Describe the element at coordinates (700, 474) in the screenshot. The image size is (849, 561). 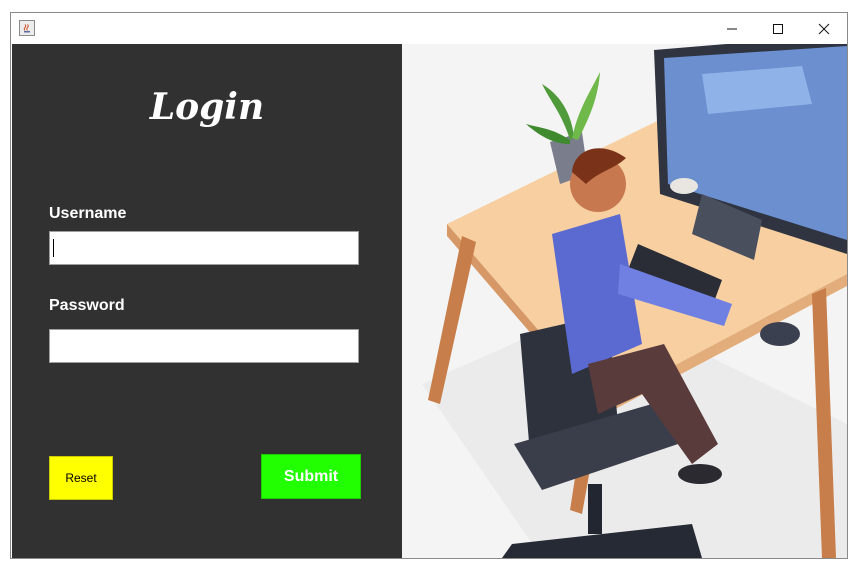
I see `person-shoe` at that location.